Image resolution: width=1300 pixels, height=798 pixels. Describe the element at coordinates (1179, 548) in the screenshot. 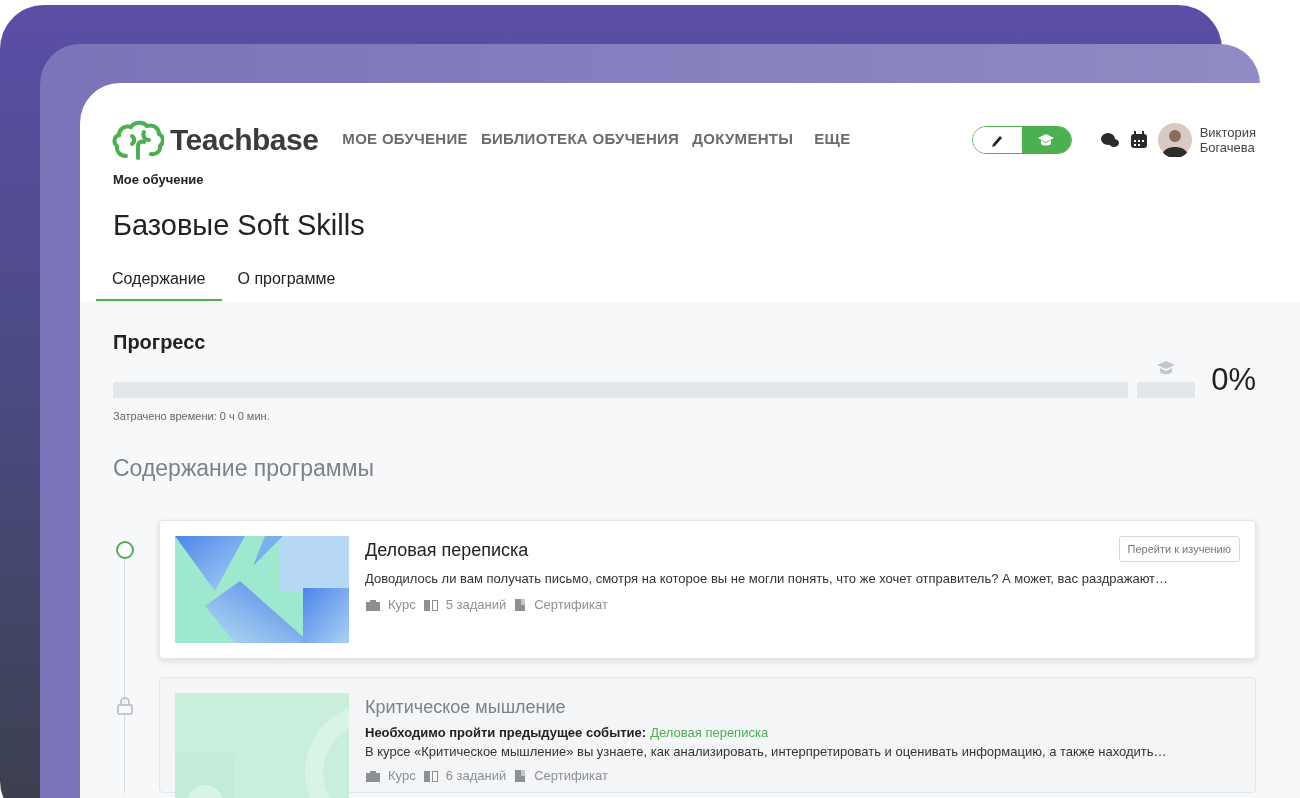

I see `start-learning-button: Перейти к изучению` at that location.